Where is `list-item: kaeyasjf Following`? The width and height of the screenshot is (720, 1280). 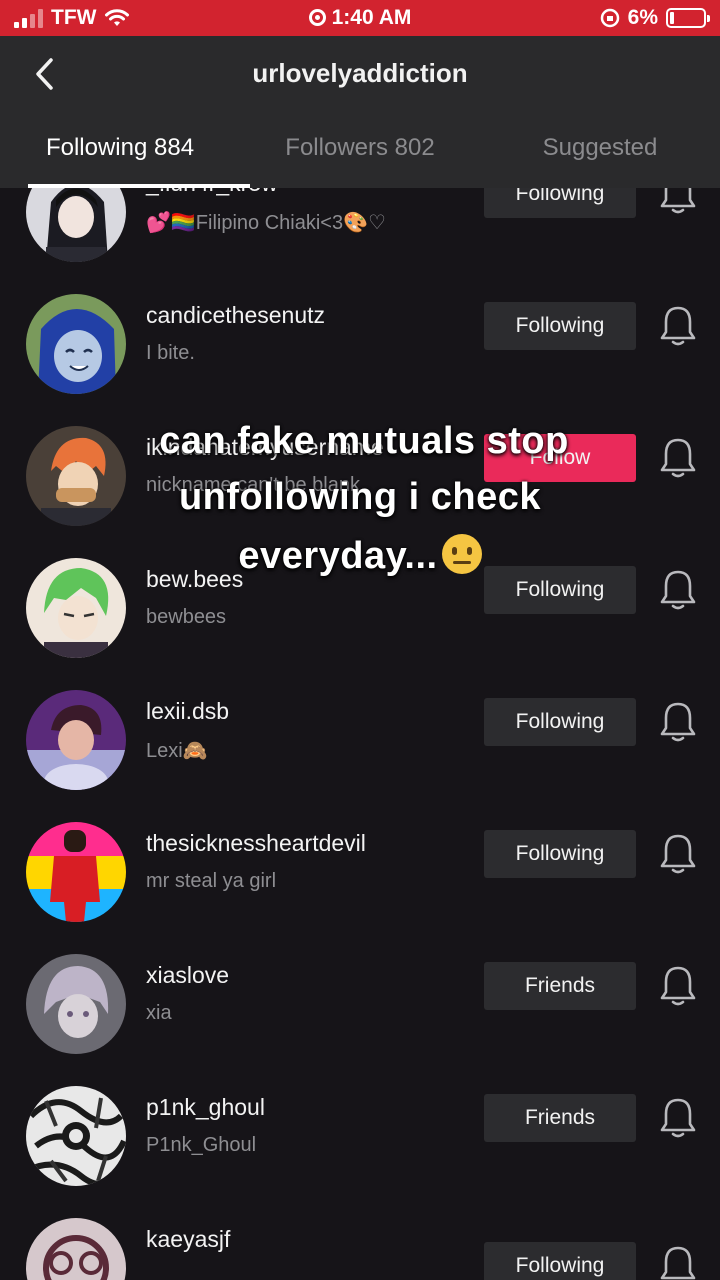
list-item: kaeyasjf Following is located at coordinates (360, 1241).